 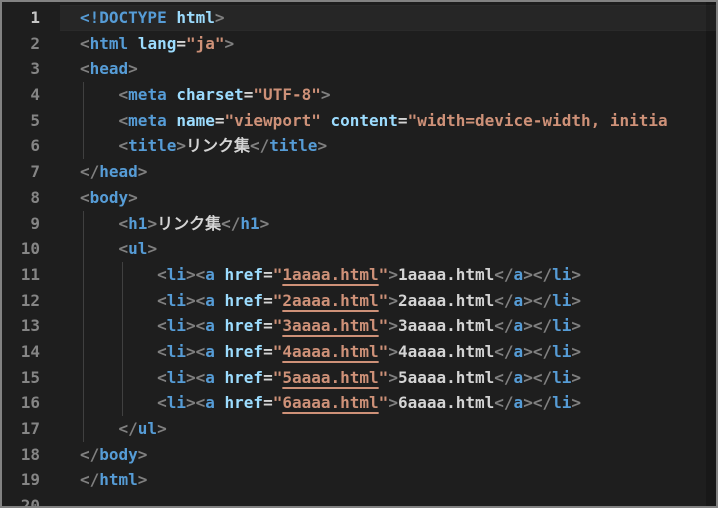 What do you see at coordinates (359, 429) in the screenshot?
I see `code-line-17: 17 </ul>` at bounding box center [359, 429].